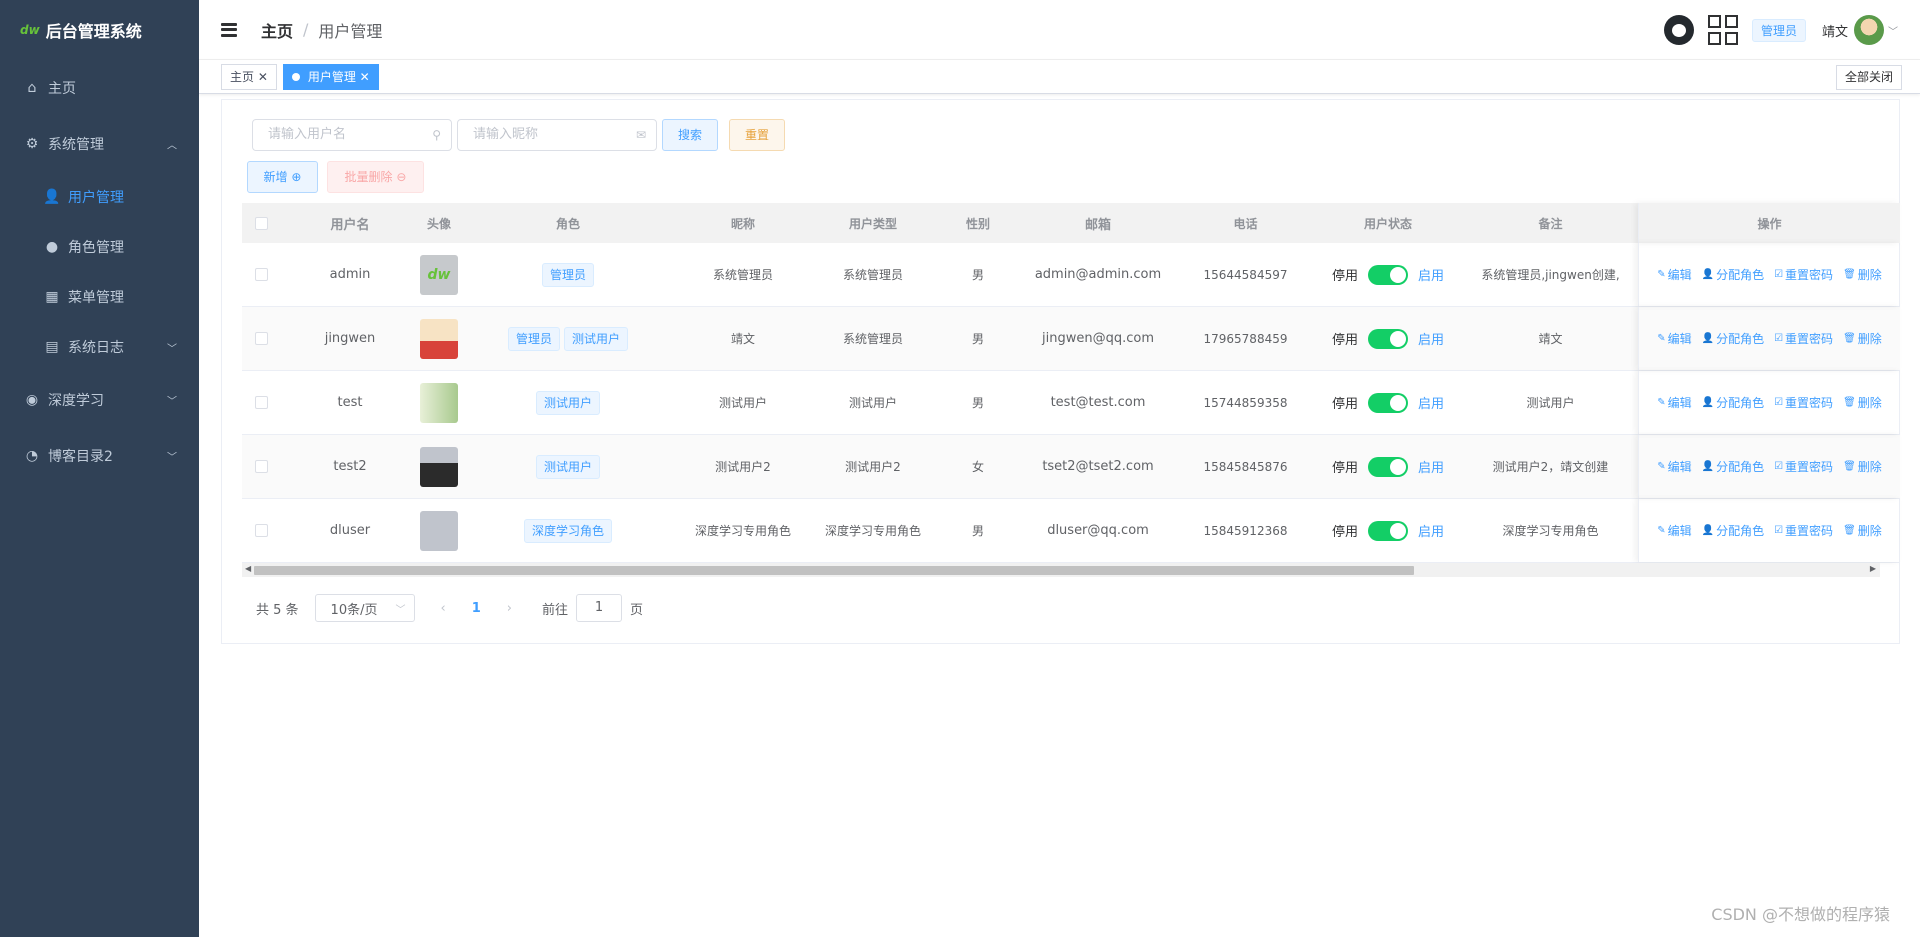  What do you see at coordinates (52, 347) in the screenshot?
I see `calendar-icon: ▤` at bounding box center [52, 347].